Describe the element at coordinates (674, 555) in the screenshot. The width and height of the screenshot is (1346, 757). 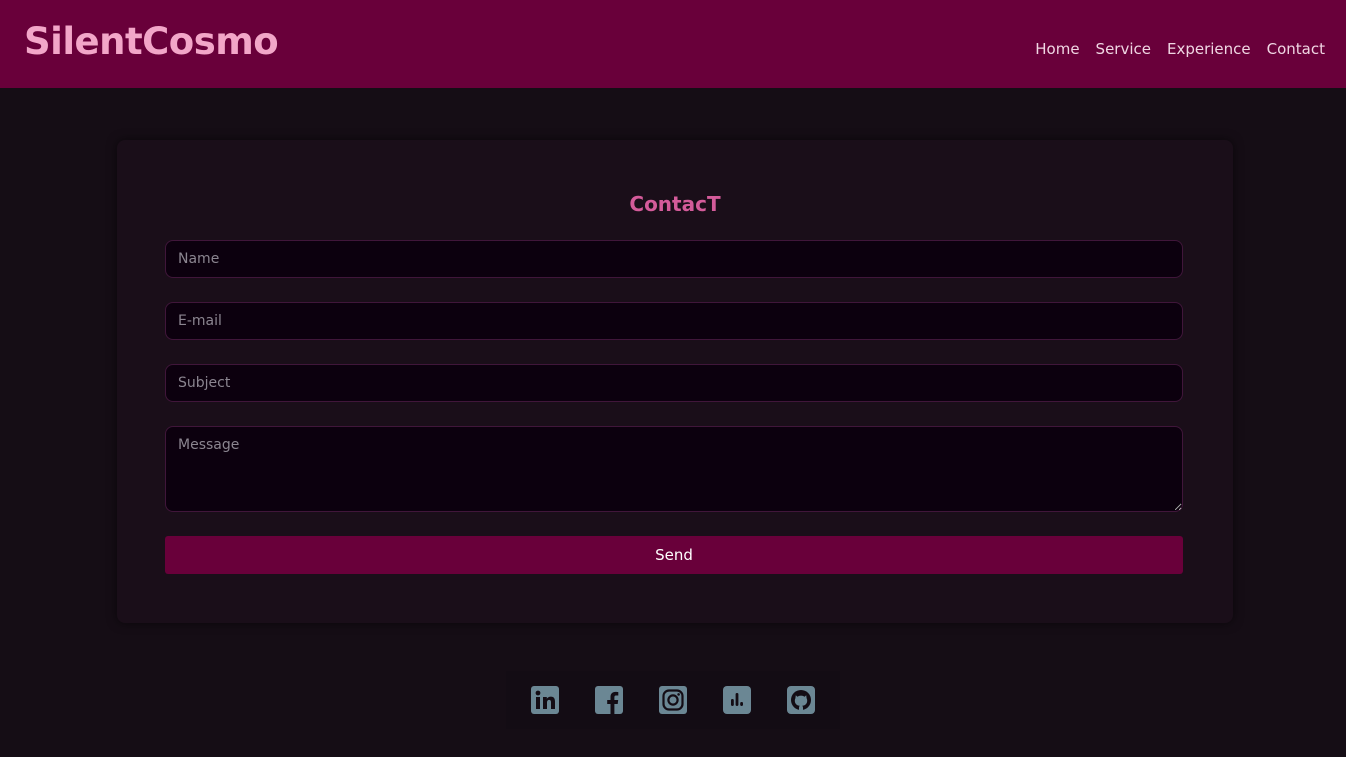
I see `send-button: Send` at that location.